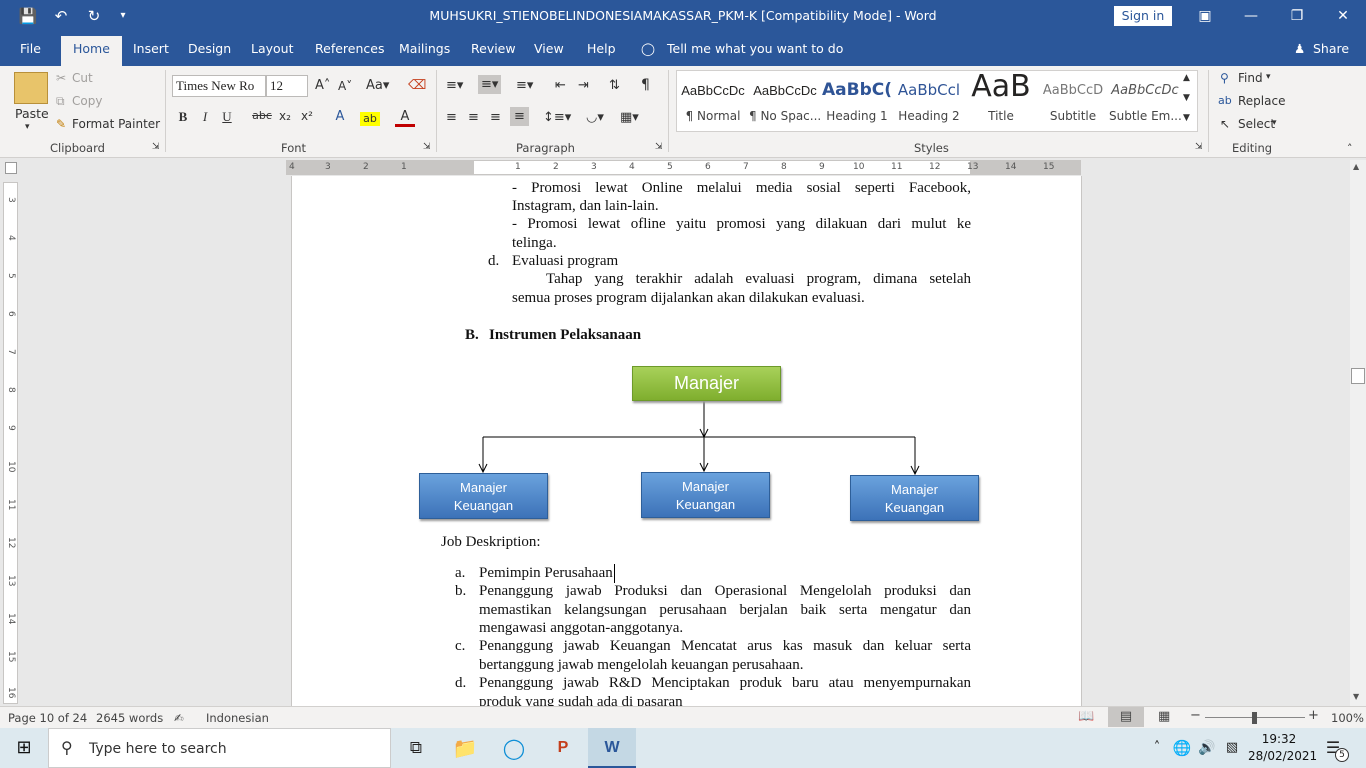  I want to click on shrink-font-icon: A˅, so click(345, 86).